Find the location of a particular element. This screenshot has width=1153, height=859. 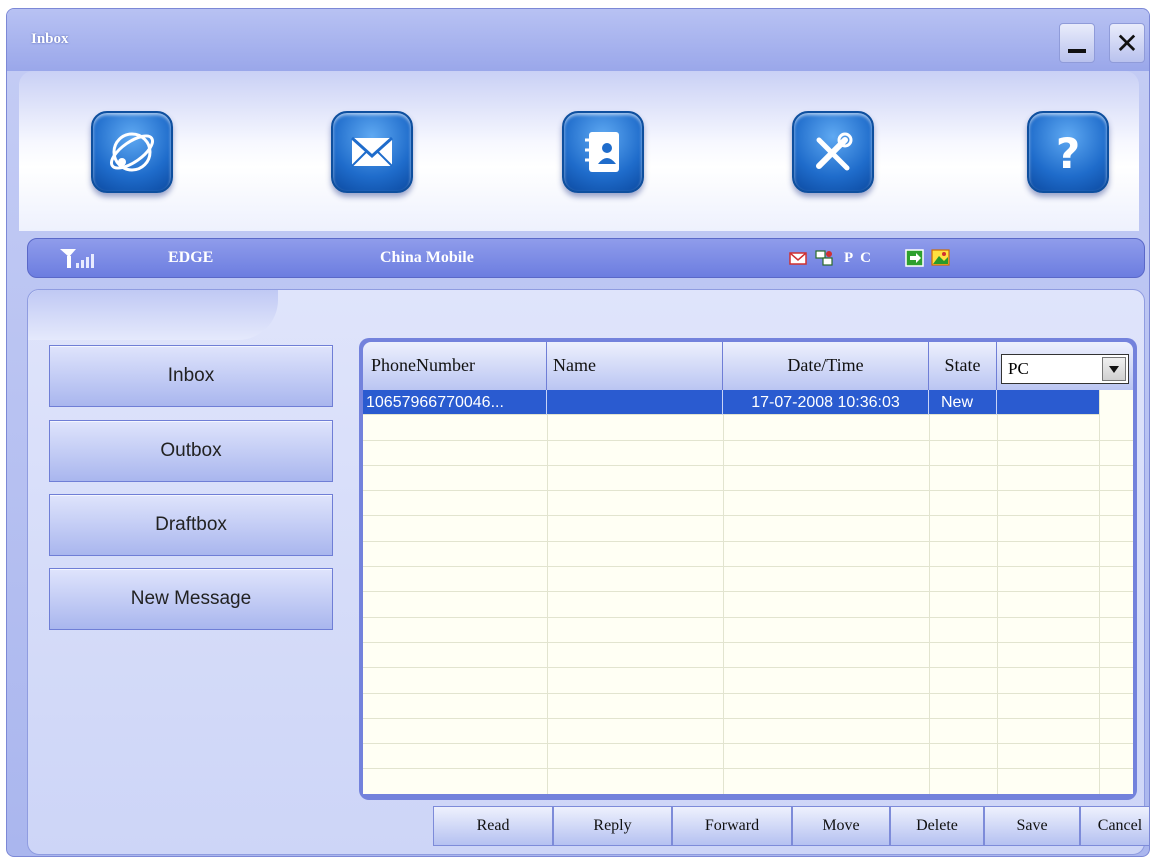

delete-button: Delete is located at coordinates (937, 826).